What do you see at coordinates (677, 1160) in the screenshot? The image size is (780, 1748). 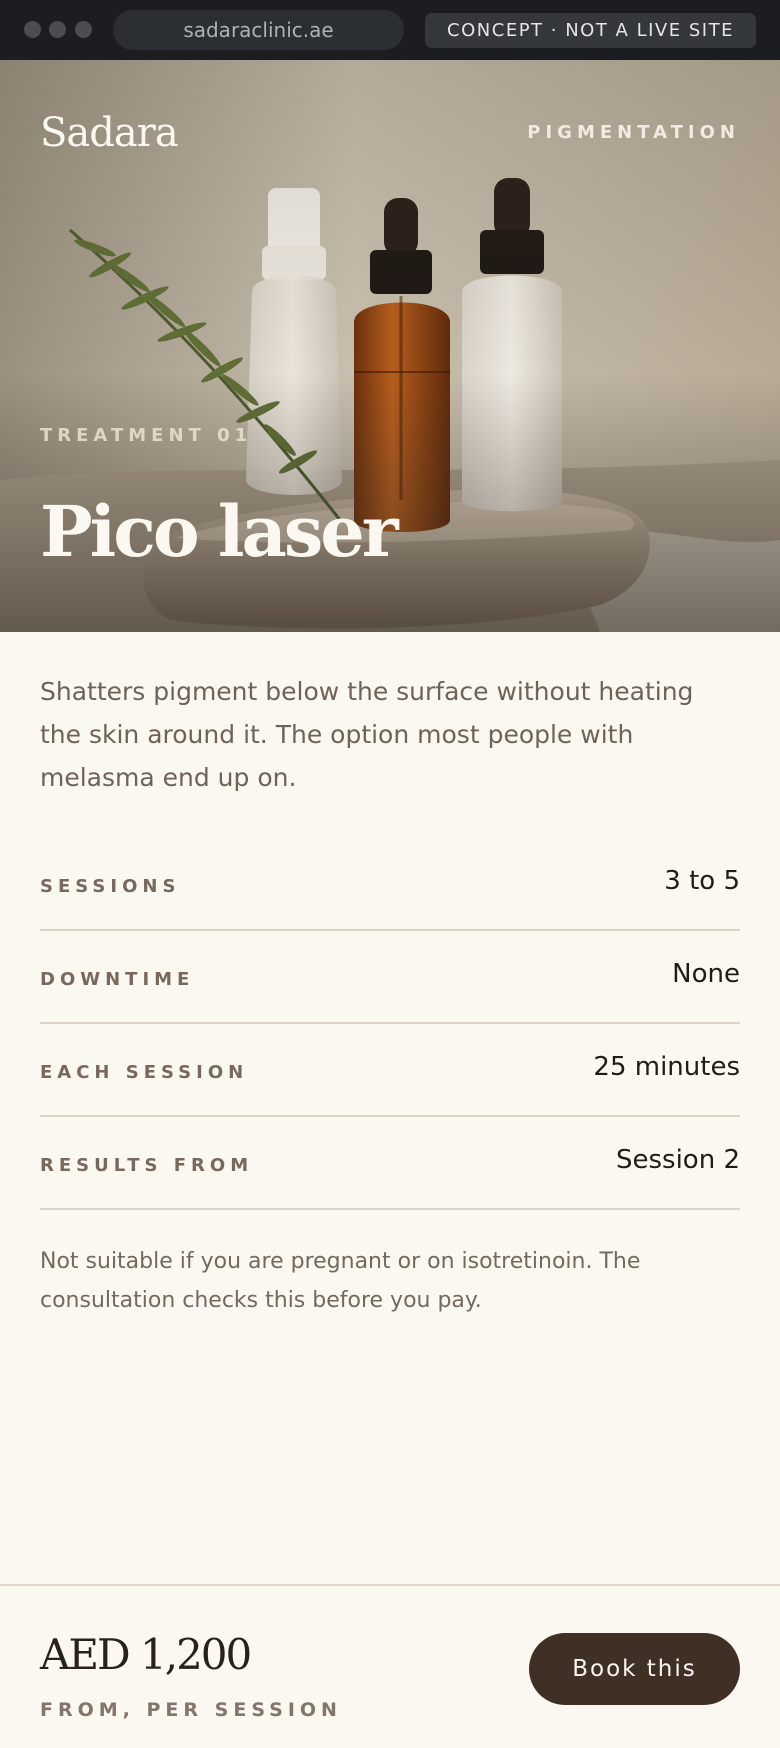 I see `fact-value: Session 2` at bounding box center [677, 1160].